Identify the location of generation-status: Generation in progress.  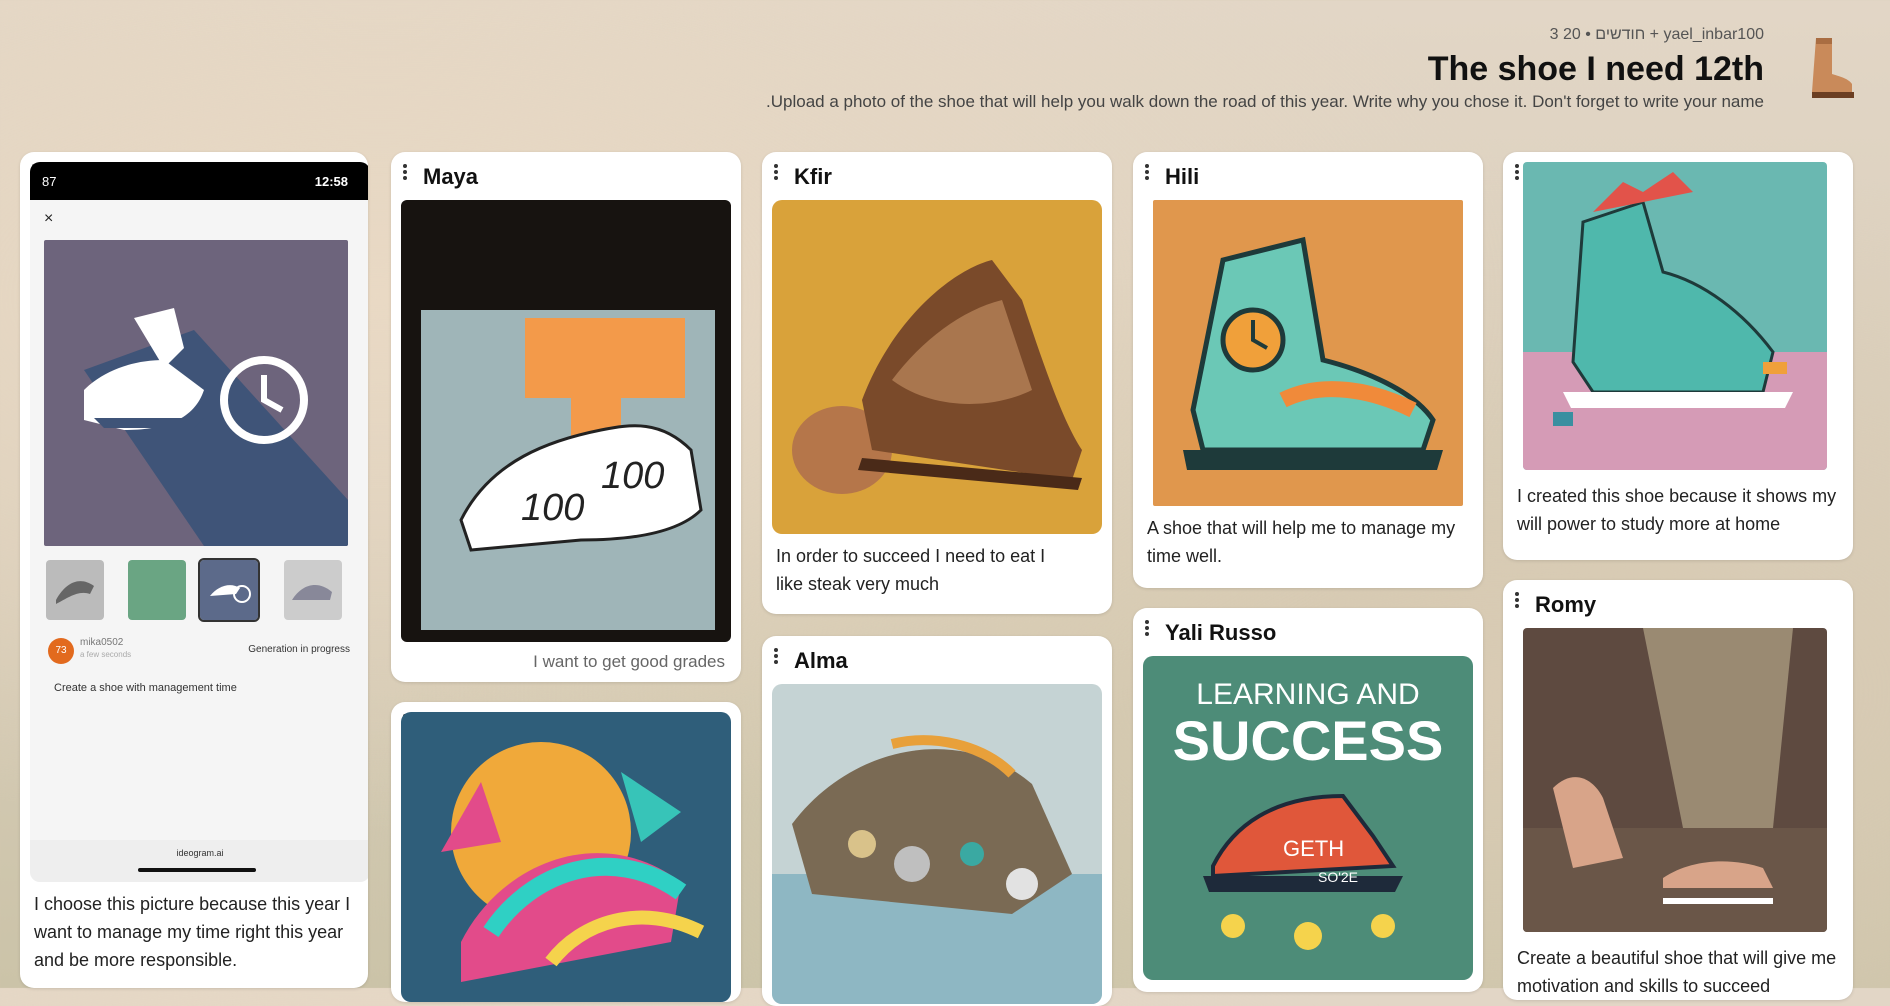
(299, 649).